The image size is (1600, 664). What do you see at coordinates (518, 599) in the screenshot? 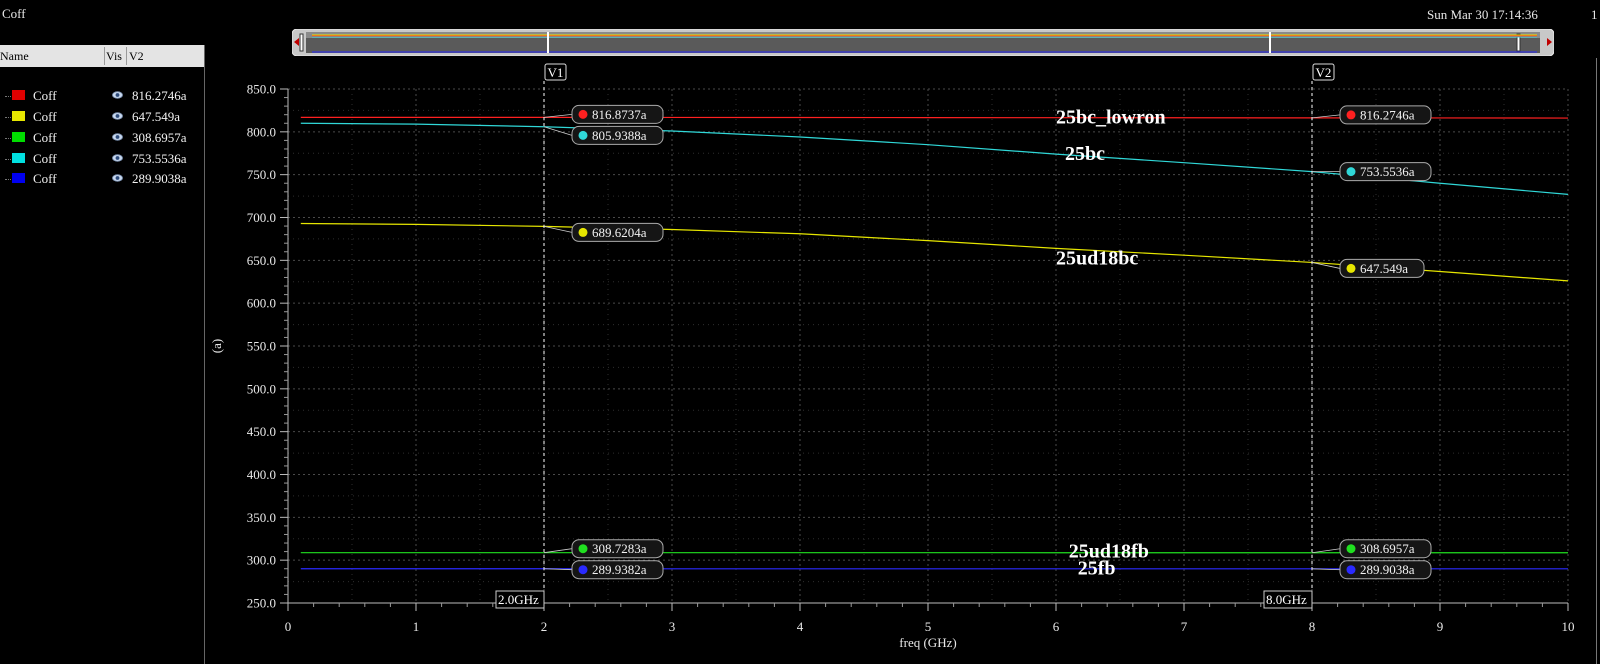
I see `cursor-x-label: 2.0GHz` at bounding box center [518, 599].